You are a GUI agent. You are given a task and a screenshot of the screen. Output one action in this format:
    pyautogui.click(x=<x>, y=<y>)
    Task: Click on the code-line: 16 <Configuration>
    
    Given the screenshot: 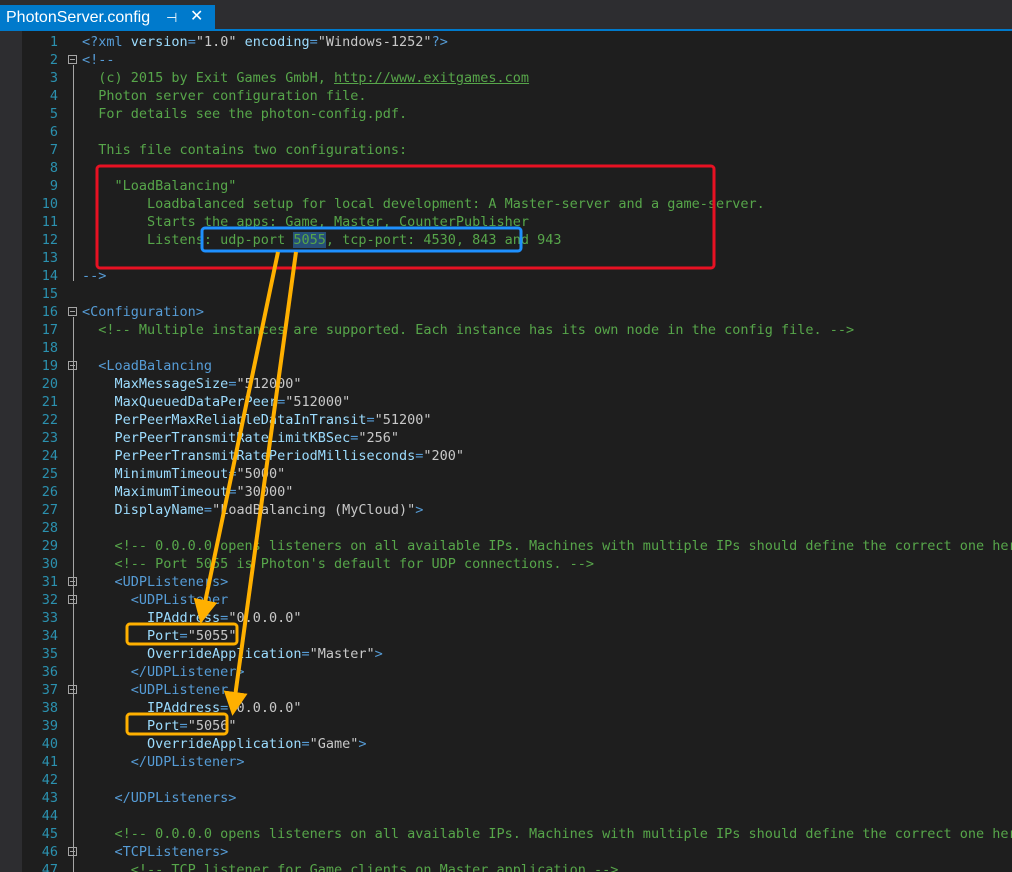 What is the action you would take?
    pyautogui.click(x=517, y=312)
    